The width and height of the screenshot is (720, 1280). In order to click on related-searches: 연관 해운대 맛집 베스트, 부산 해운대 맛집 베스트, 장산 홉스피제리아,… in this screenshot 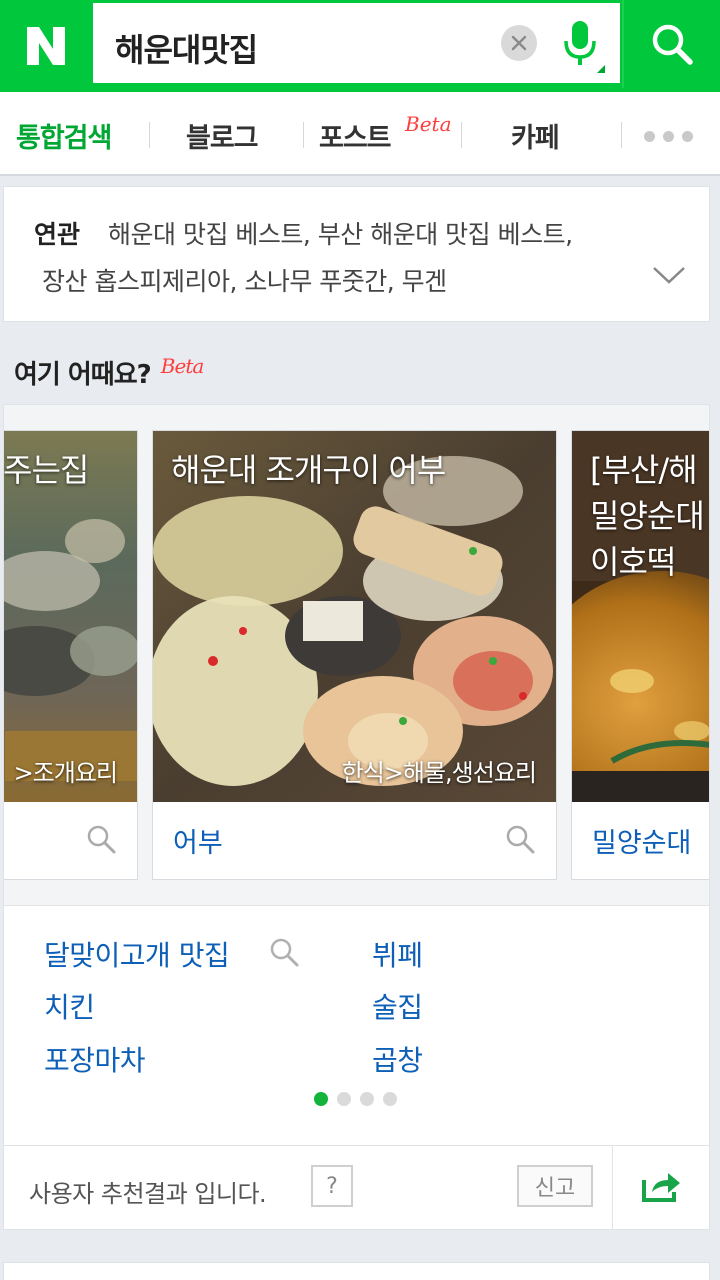, I will do `click(356, 254)`.